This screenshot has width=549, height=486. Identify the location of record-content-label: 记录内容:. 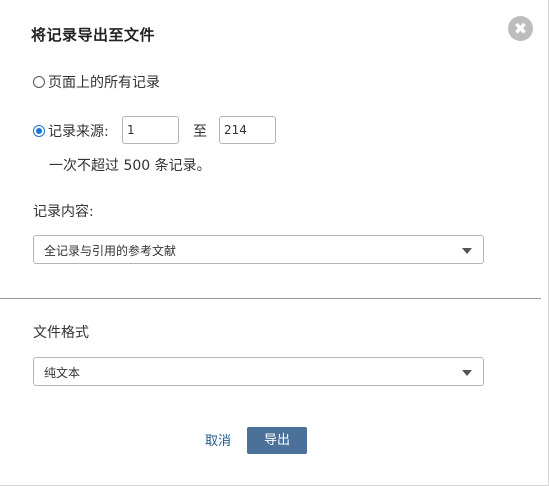
(63, 212).